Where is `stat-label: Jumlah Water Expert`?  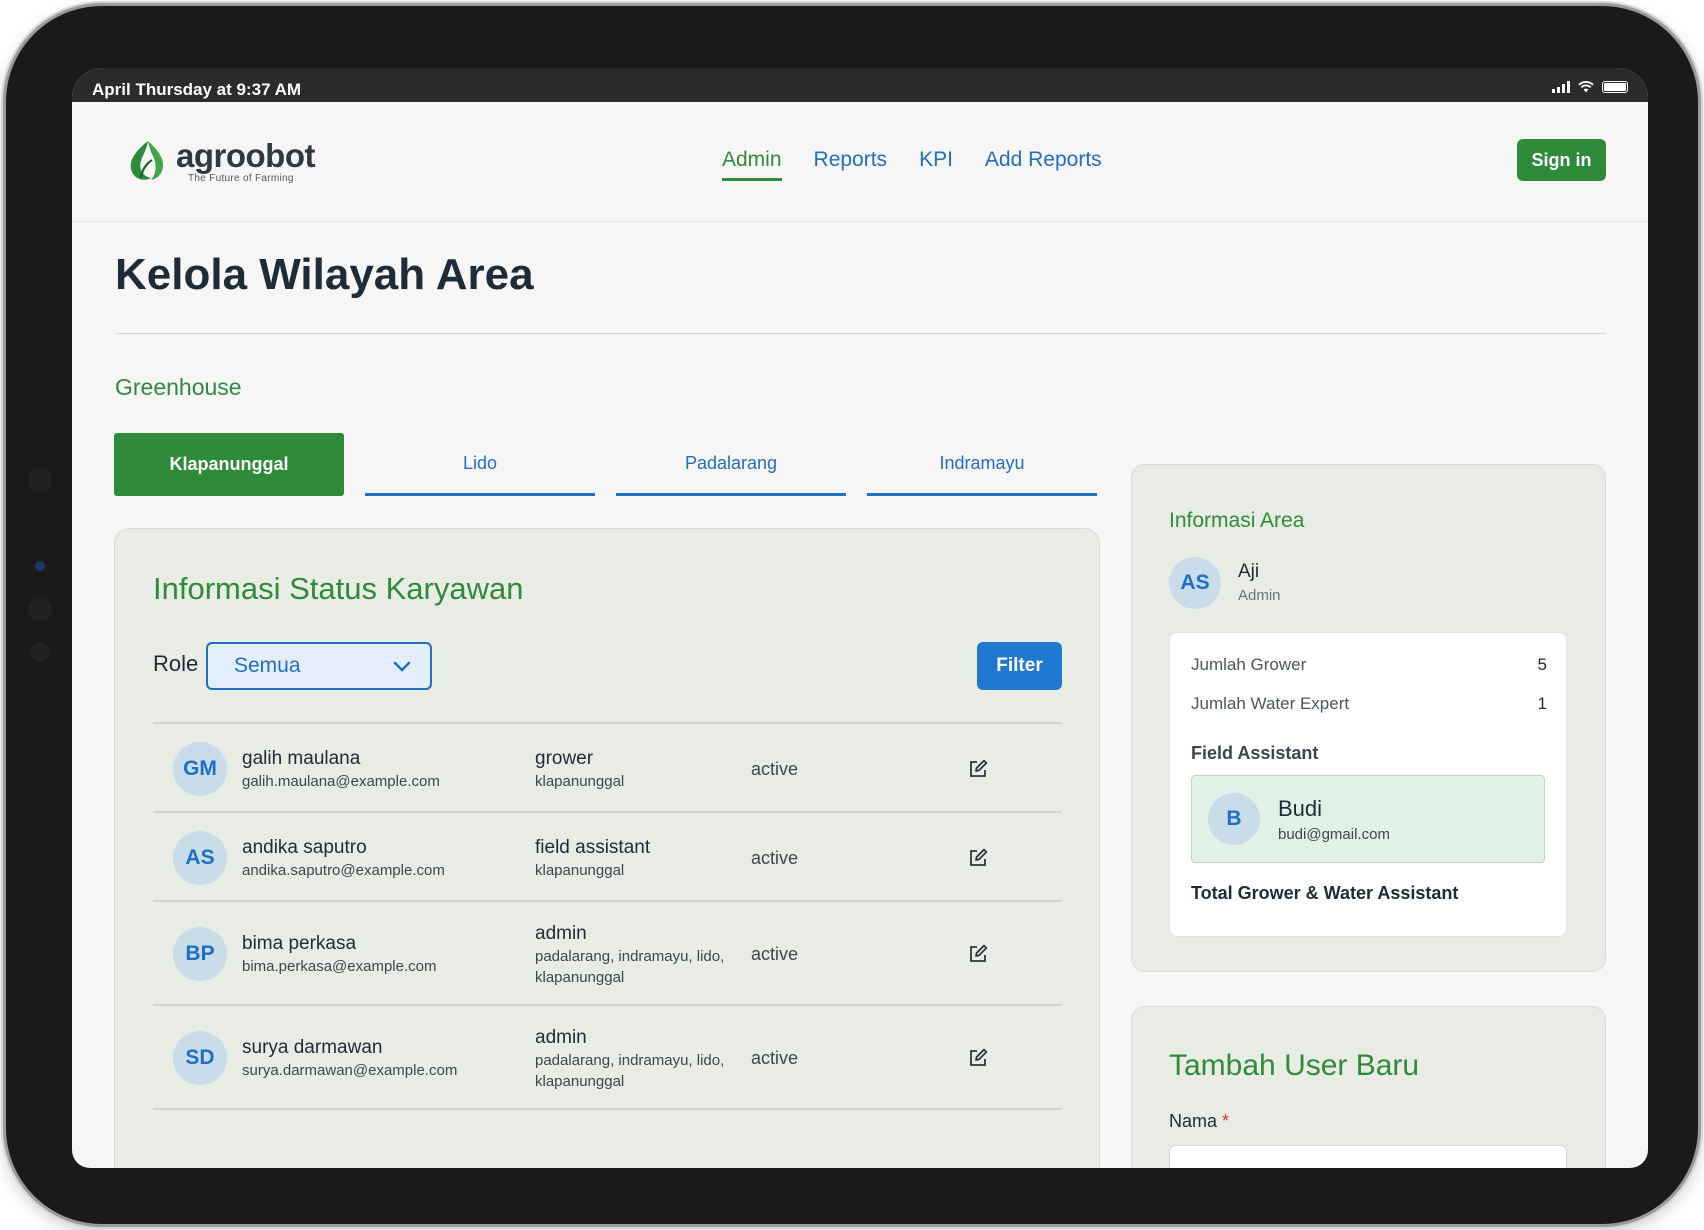
stat-label: Jumlah Water Expert is located at coordinates (1270, 703).